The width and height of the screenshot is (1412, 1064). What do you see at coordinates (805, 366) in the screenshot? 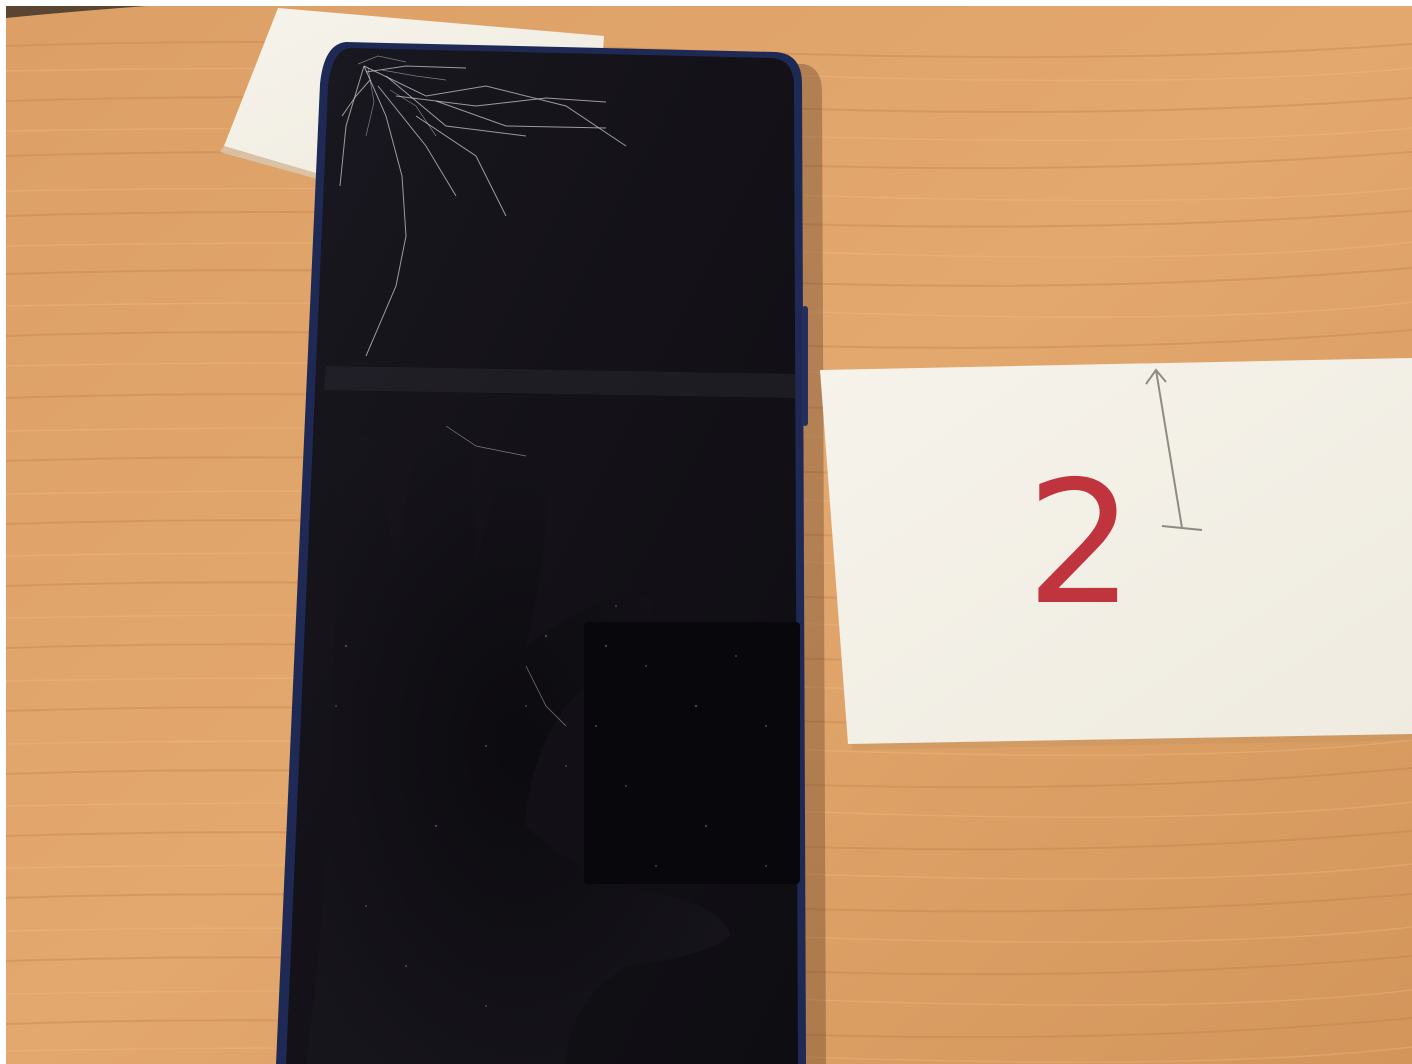
I see `phone-side-button` at bounding box center [805, 366].